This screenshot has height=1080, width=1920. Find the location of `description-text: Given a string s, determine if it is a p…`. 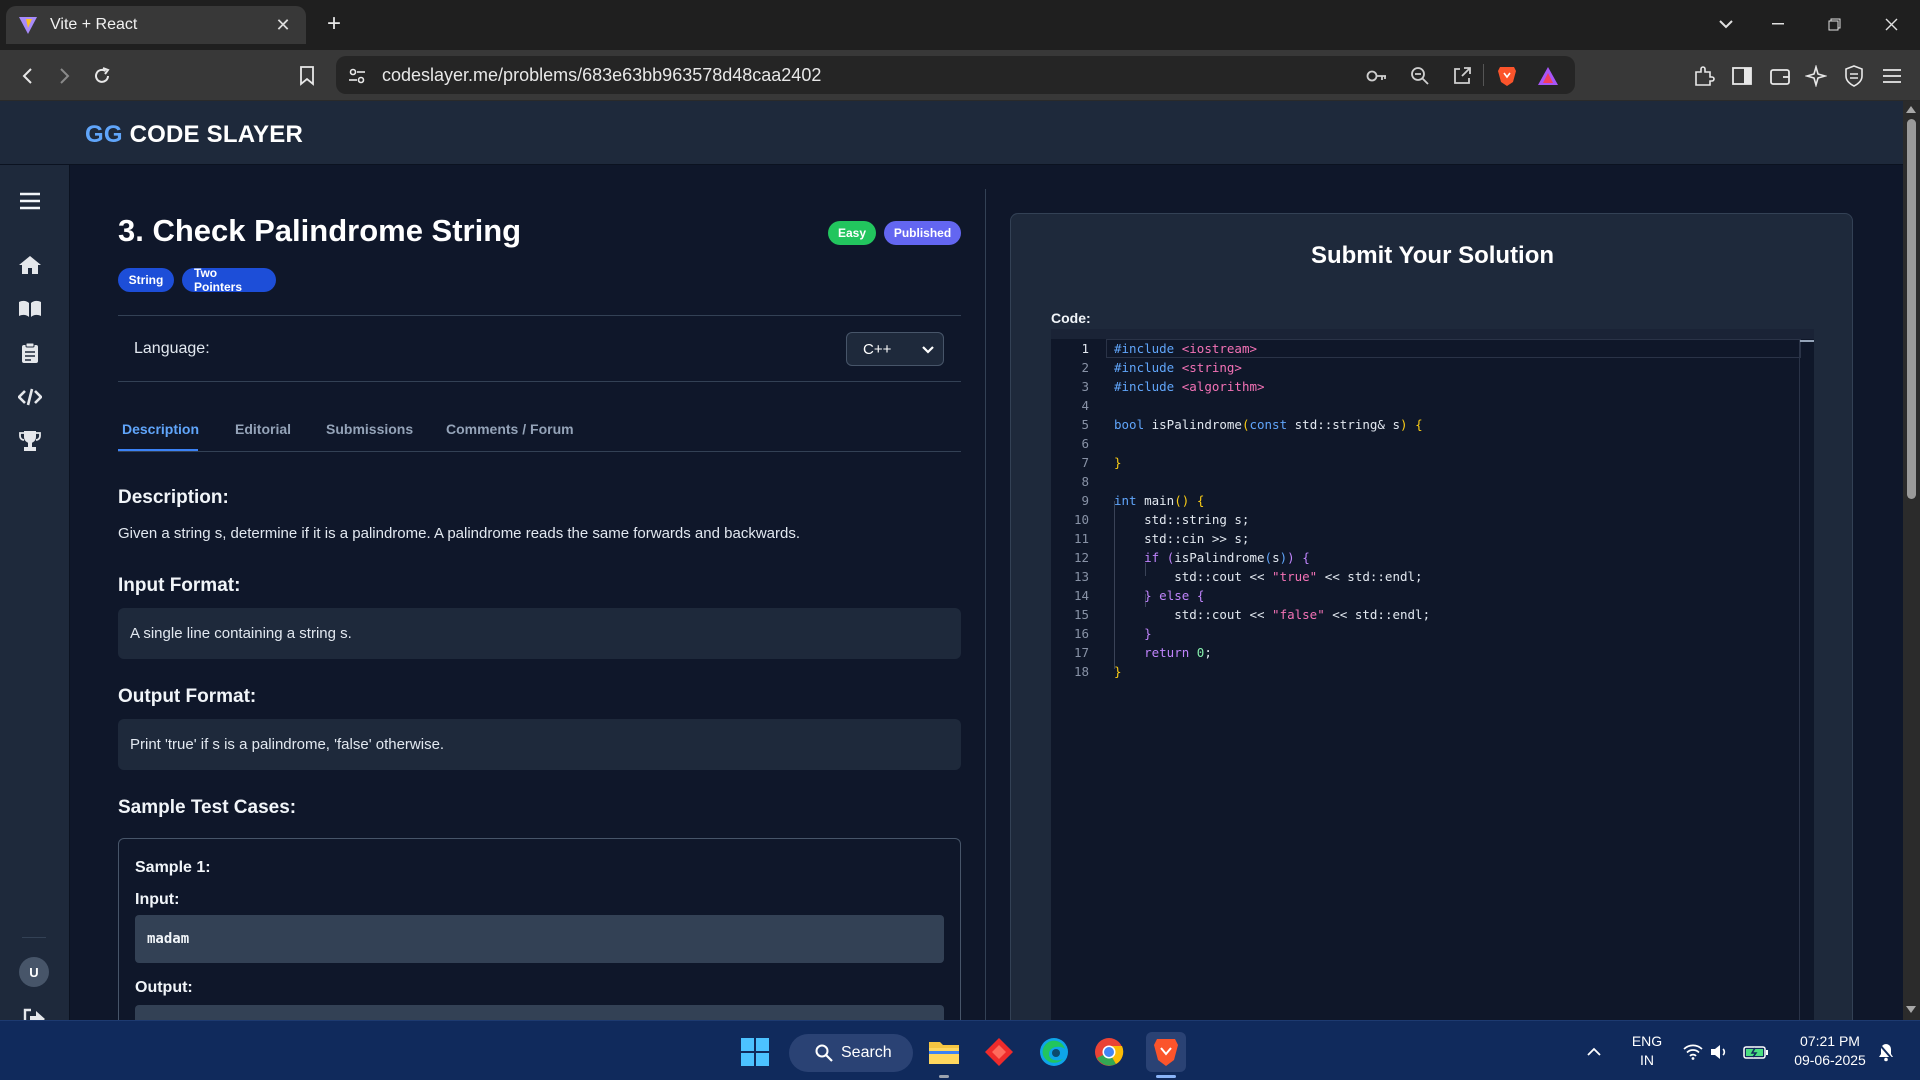

description-text: Given a string s, determine if it is a p… is located at coordinates (459, 533).